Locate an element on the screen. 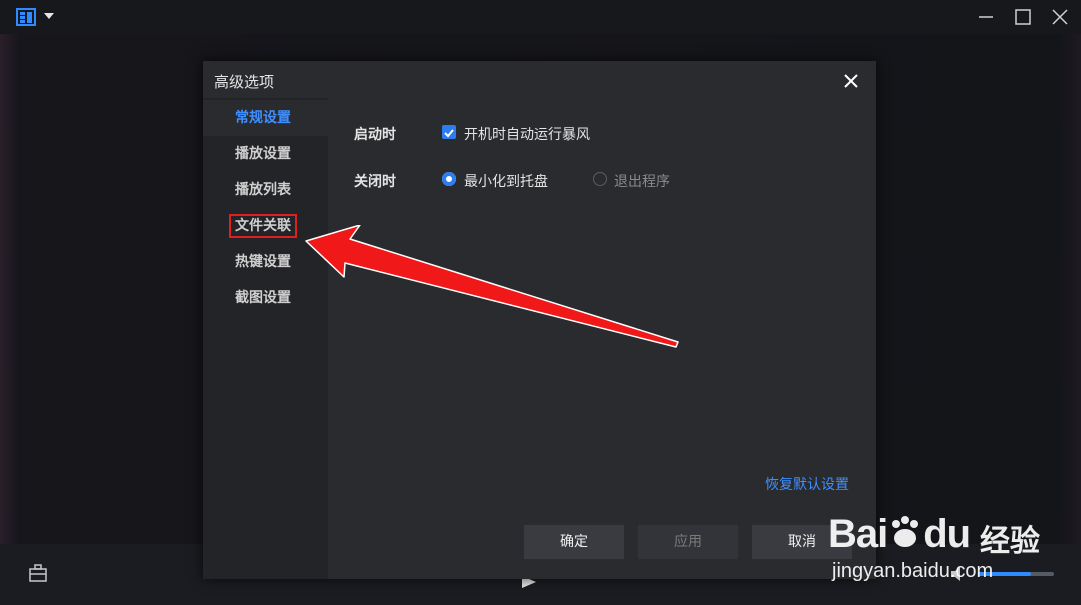  nav-item-playback: 播放设置 is located at coordinates (265, 154).